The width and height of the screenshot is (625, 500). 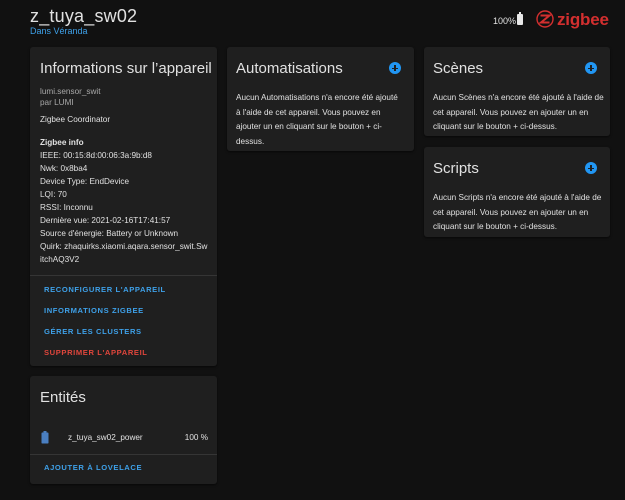 What do you see at coordinates (62, 142) in the screenshot?
I see `zigbee-info-heading: Zigbee info` at bounding box center [62, 142].